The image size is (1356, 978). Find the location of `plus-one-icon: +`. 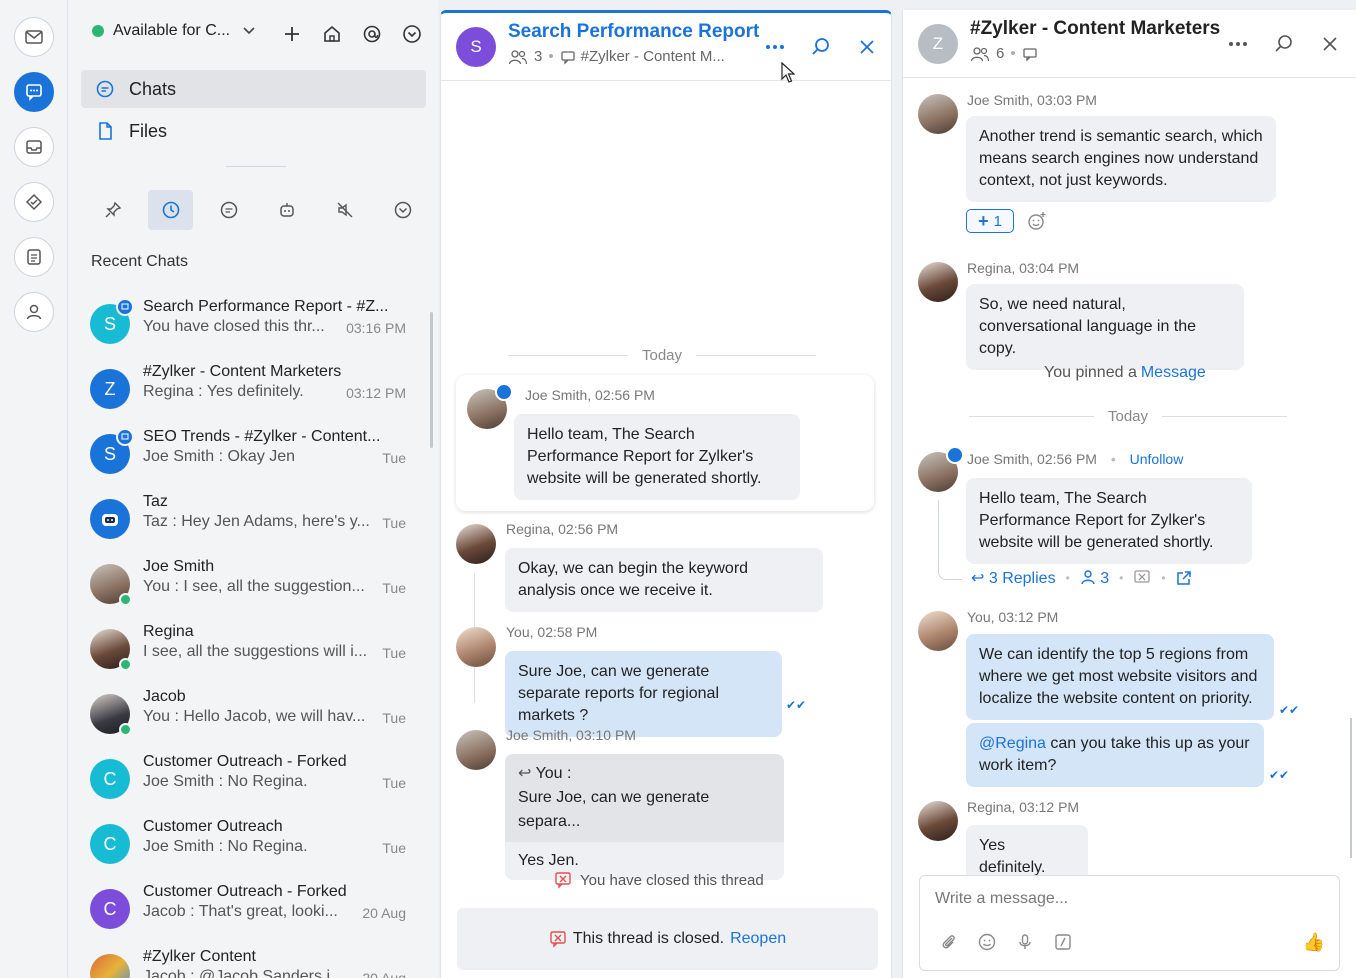

plus-one-icon: + is located at coordinates (983, 220).